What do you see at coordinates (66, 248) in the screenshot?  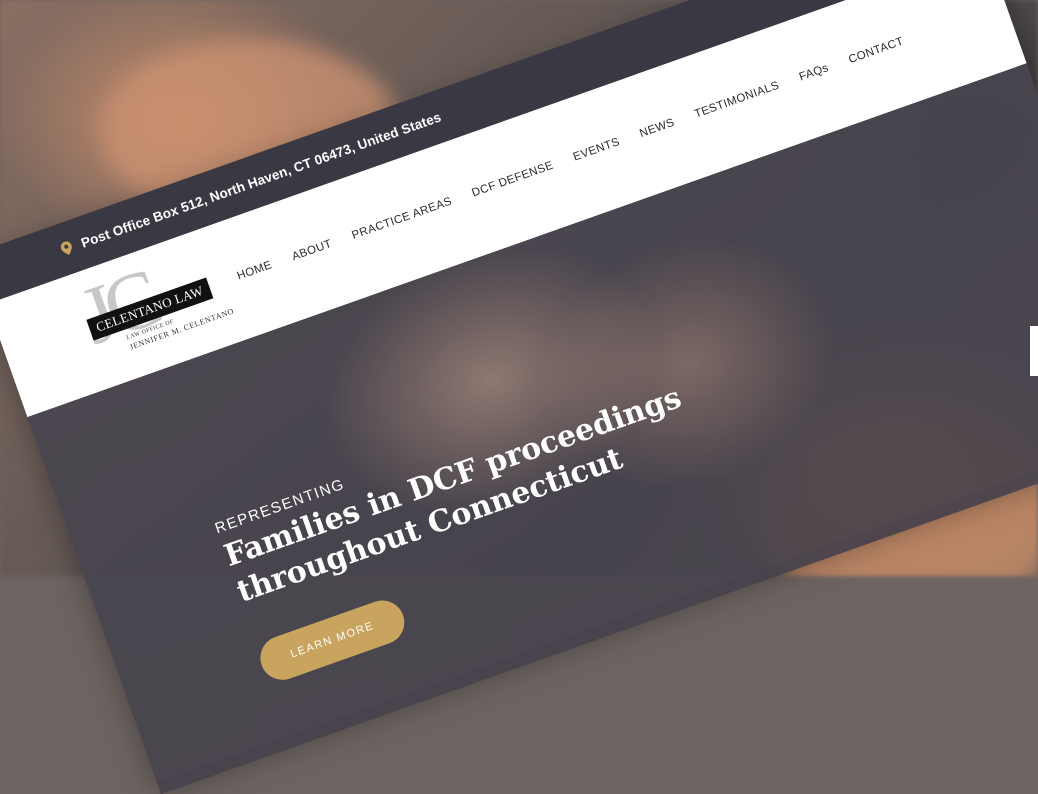 I see `map-pin-icon` at bounding box center [66, 248].